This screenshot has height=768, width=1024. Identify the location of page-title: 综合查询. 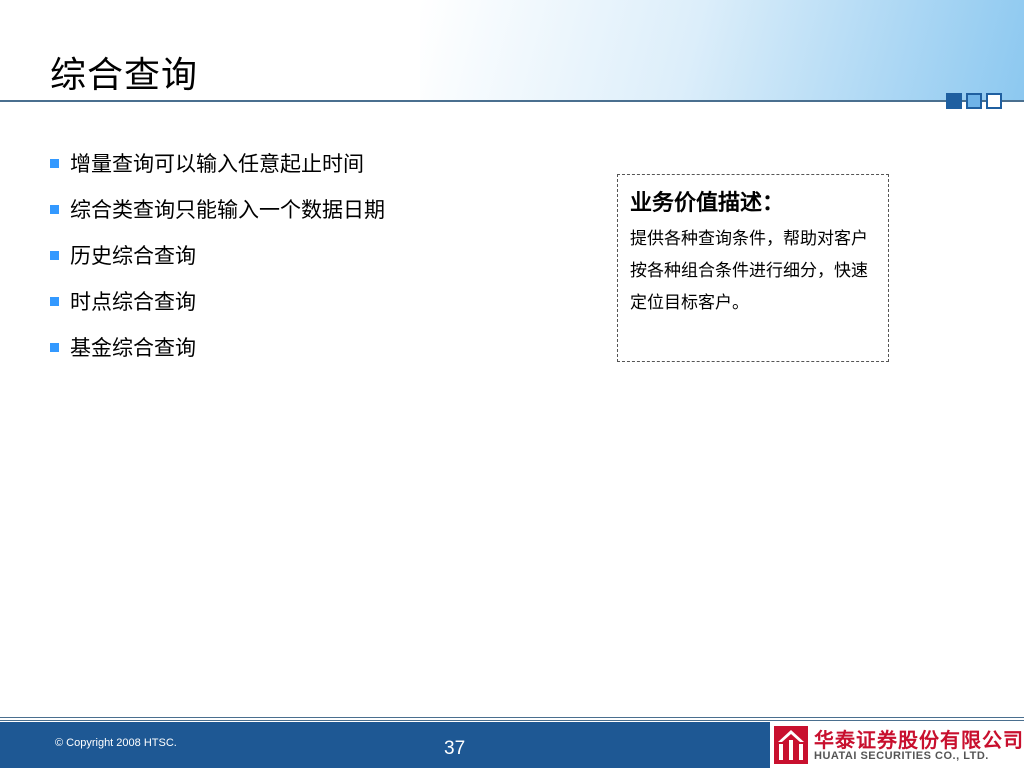
(124, 75).